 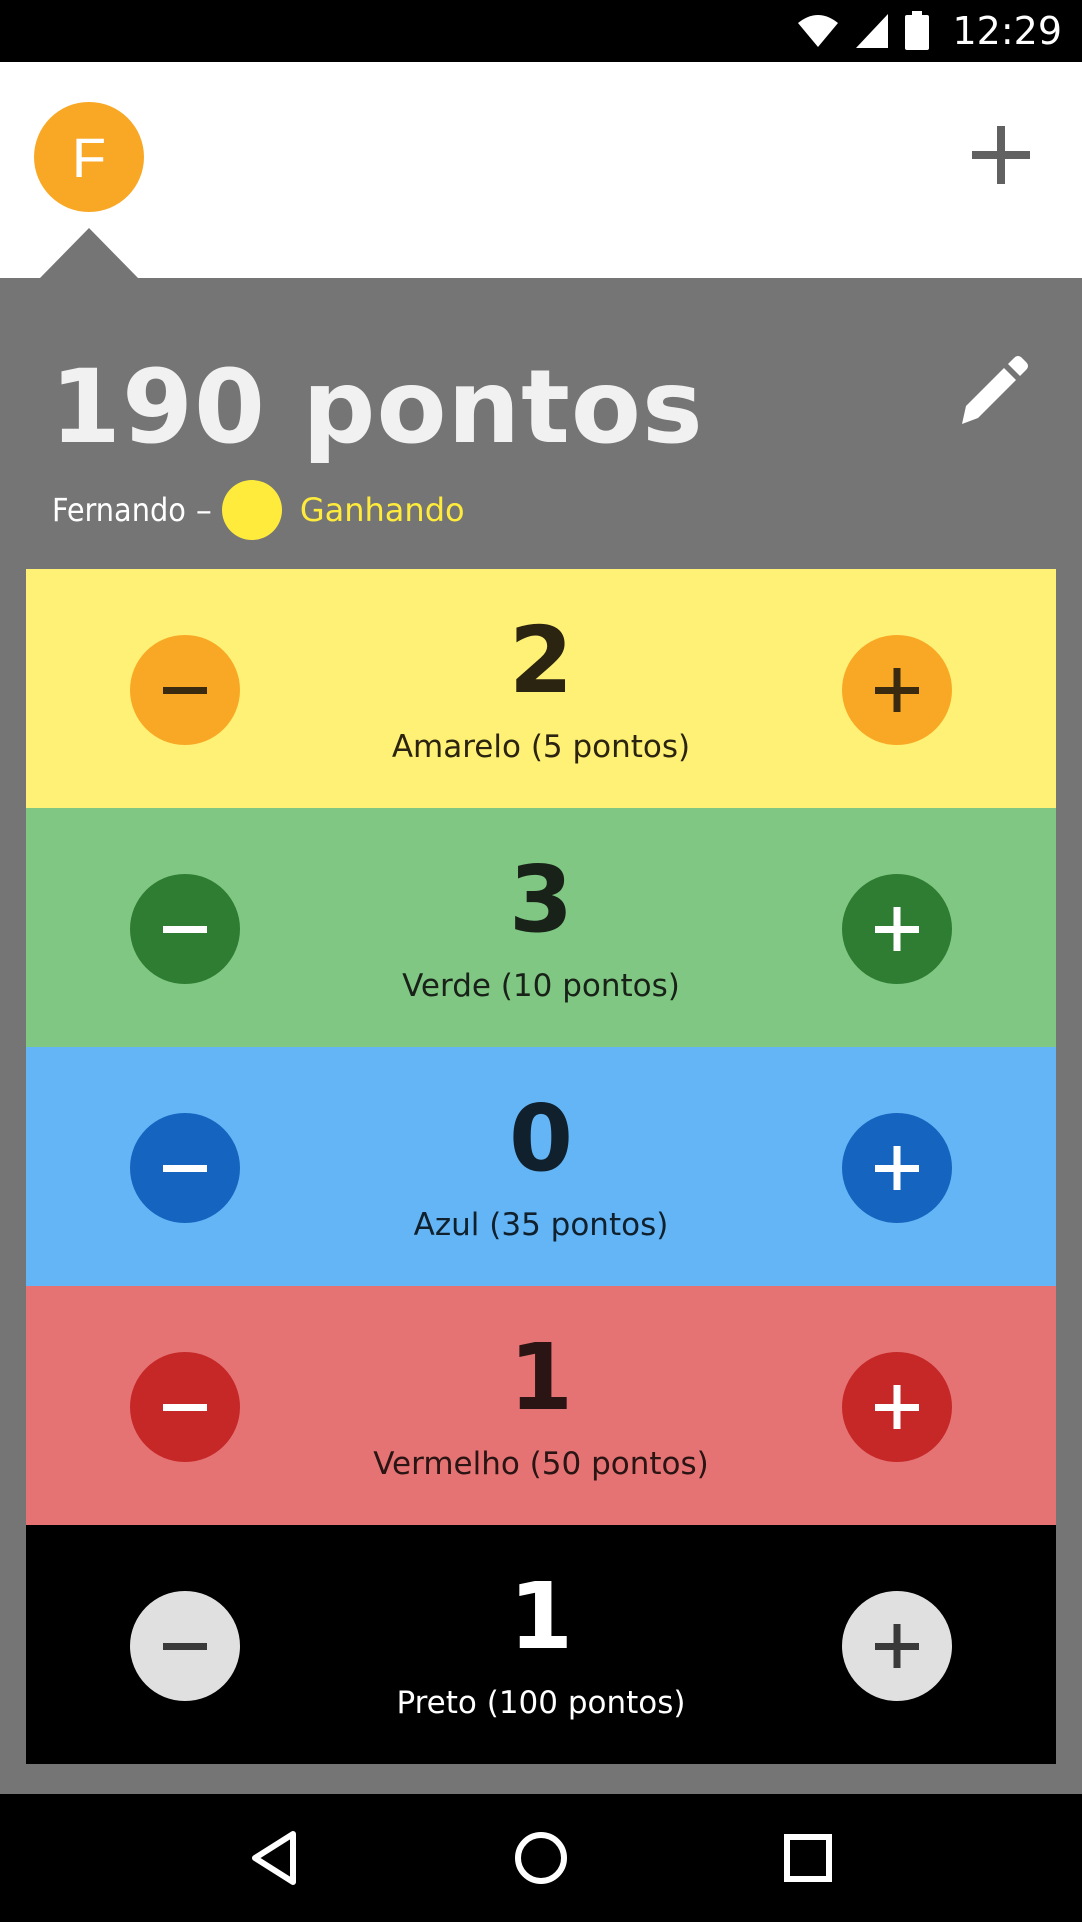 I want to click on player-avatar: F, so click(x=89, y=157).